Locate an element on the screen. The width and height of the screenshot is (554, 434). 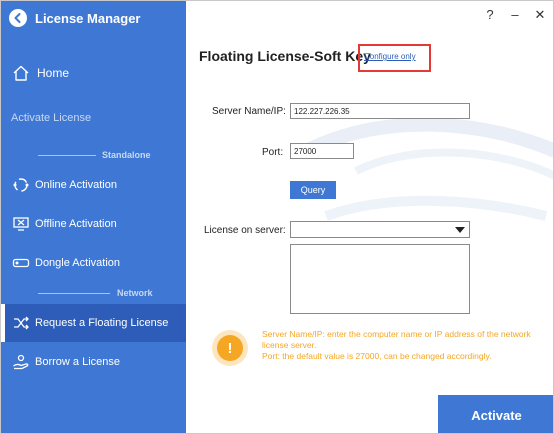
usb-dongle-icon is located at coordinates (21, 263).